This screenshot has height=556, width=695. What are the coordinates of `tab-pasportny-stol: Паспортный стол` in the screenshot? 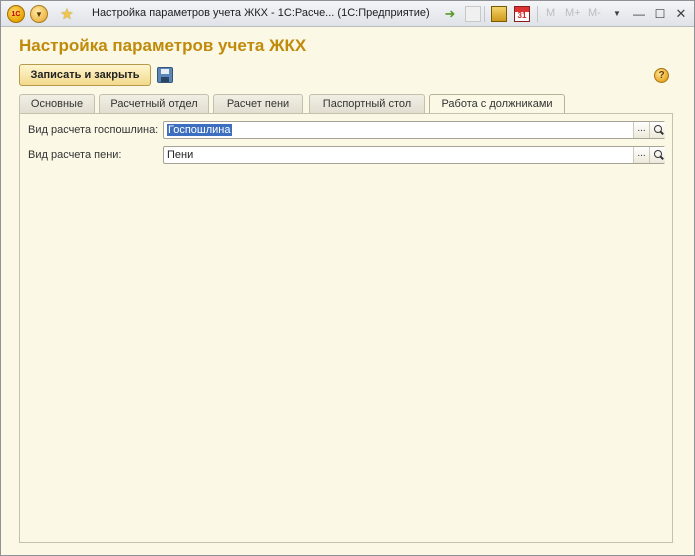 It's located at (367, 103).